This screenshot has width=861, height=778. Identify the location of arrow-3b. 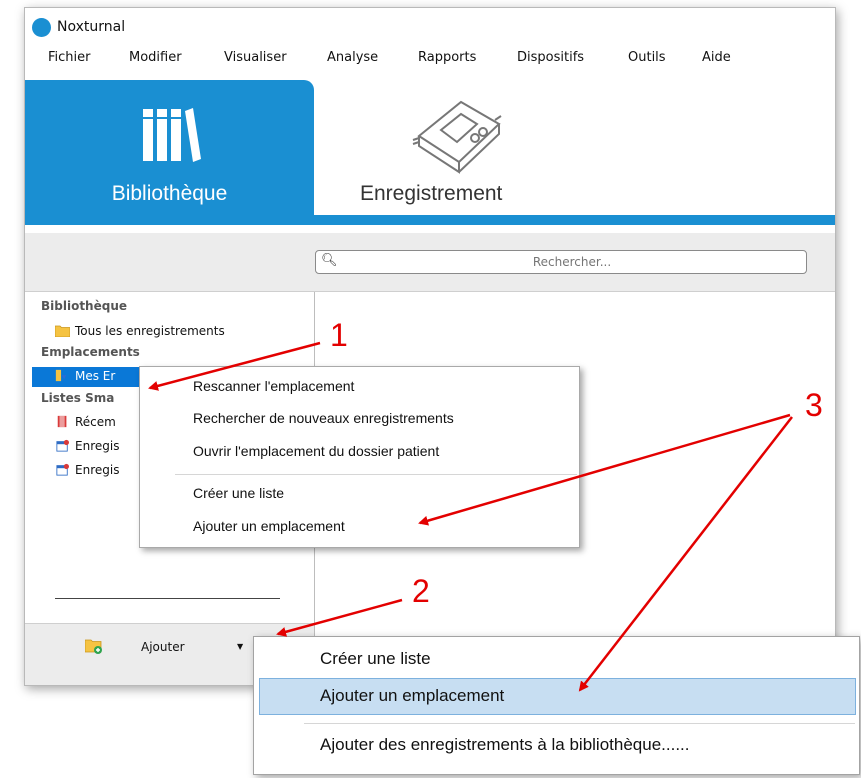
(685, 554).